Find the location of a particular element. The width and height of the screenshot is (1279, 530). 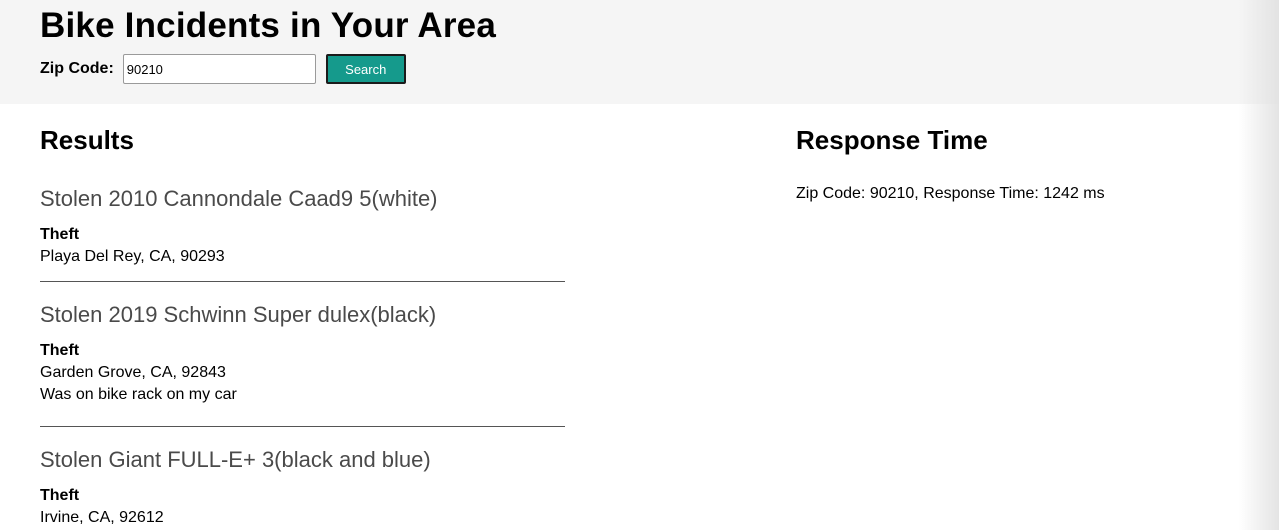

search-button: Search is located at coordinates (365, 69).